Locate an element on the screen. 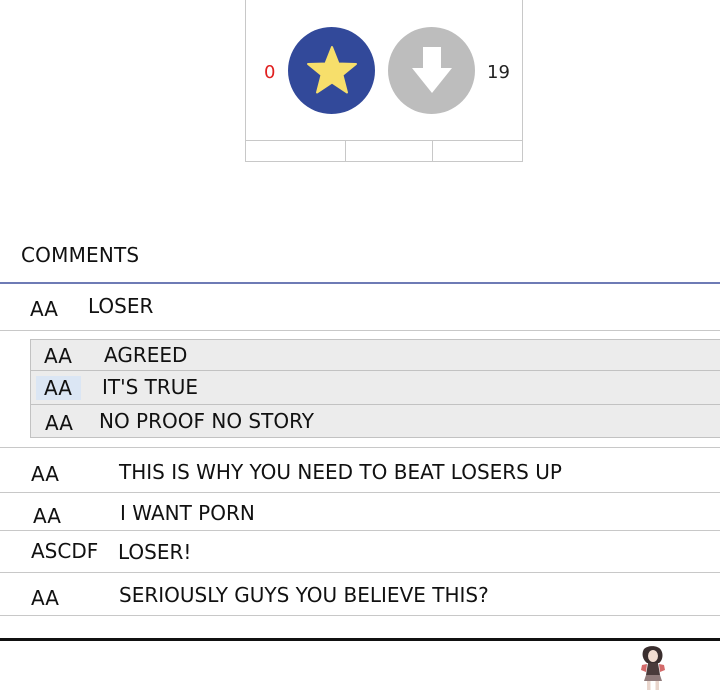 The image size is (720, 700). arrow-down-icon is located at coordinates (431, 69).